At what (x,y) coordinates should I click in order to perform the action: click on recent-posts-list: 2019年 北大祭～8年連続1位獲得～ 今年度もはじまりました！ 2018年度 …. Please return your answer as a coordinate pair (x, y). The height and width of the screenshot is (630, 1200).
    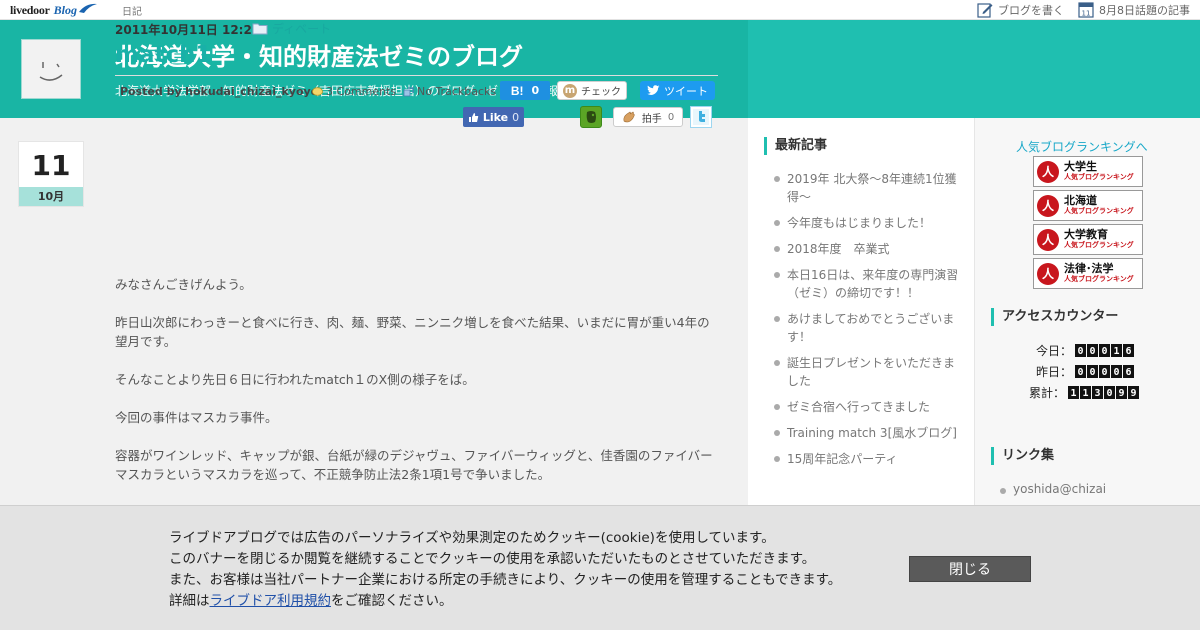
    Looking at the image, I should click on (867, 323).